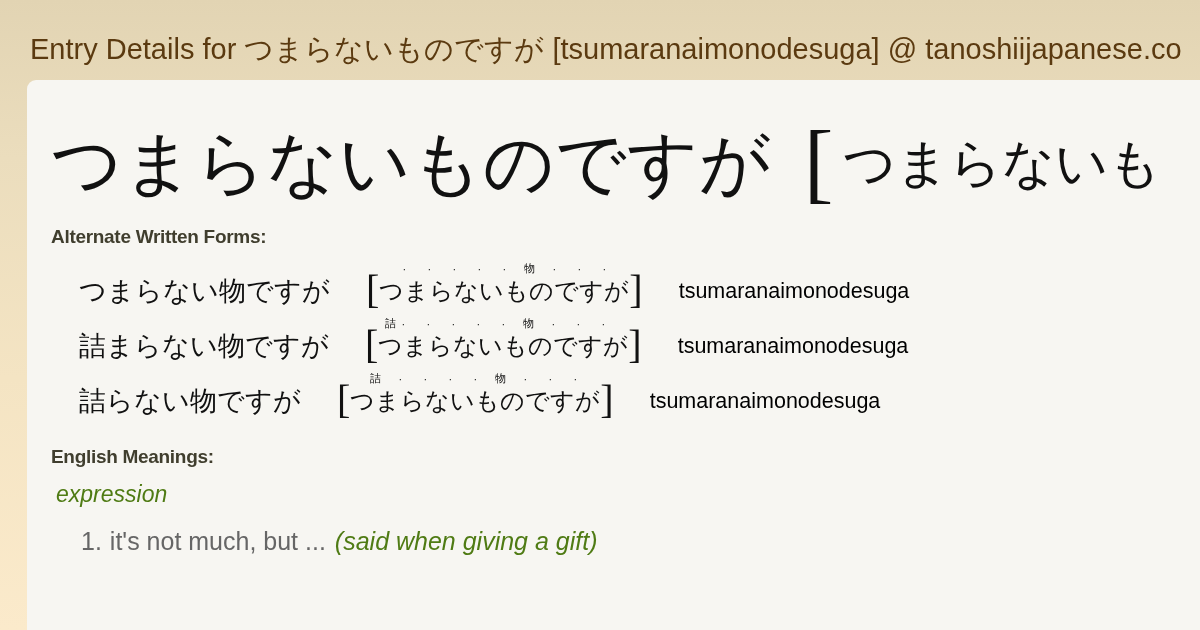 The width and height of the screenshot is (1200, 630). What do you see at coordinates (190, 401) in the screenshot?
I see `written-form: 詰らない物ですが` at bounding box center [190, 401].